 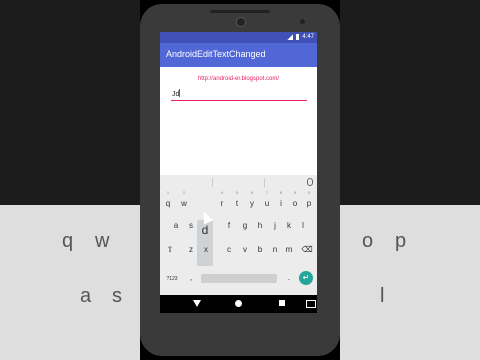 What do you see at coordinates (229, 250) in the screenshot?
I see `key-c: c` at bounding box center [229, 250].